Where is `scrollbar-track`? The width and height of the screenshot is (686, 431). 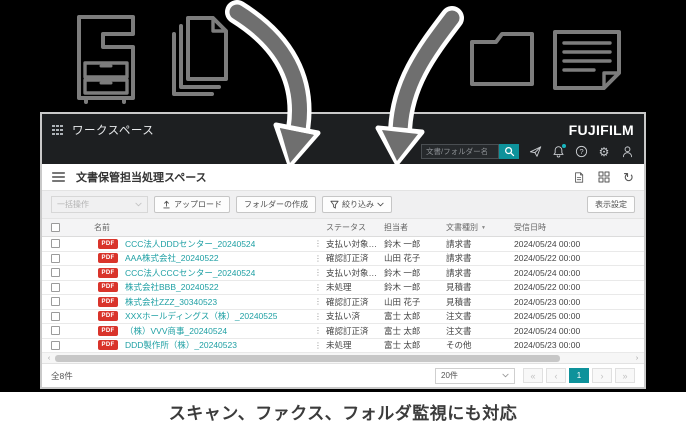 scrollbar-track is located at coordinates (343, 358).